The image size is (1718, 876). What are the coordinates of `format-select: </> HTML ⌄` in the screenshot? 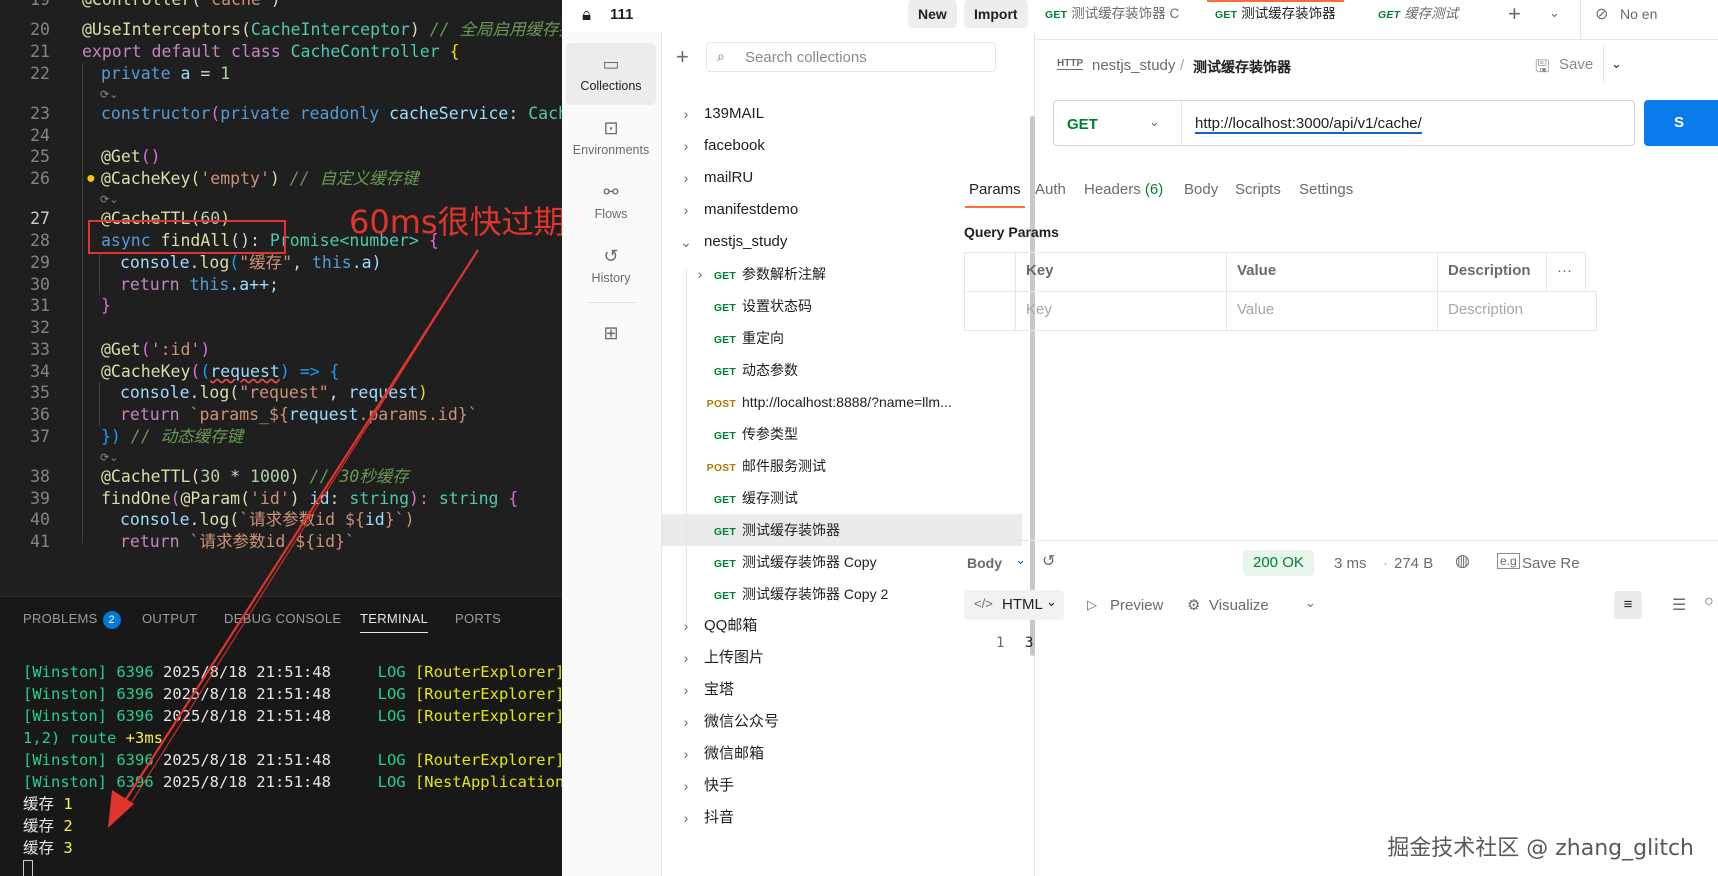 It's located at (1014, 605).